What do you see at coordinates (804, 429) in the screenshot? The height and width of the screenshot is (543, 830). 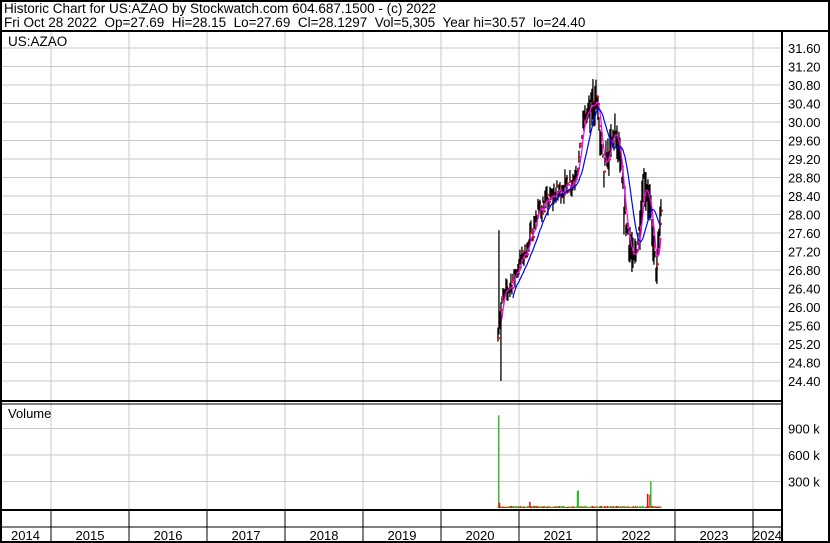 I see `volume-tick-label: 900 k` at bounding box center [804, 429].